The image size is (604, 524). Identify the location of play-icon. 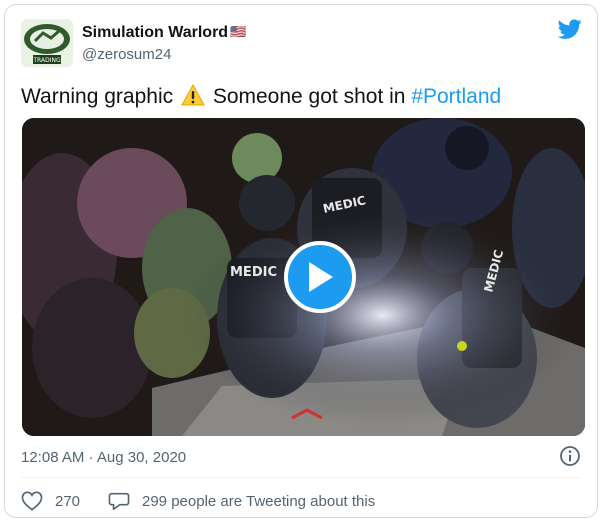
(321, 277).